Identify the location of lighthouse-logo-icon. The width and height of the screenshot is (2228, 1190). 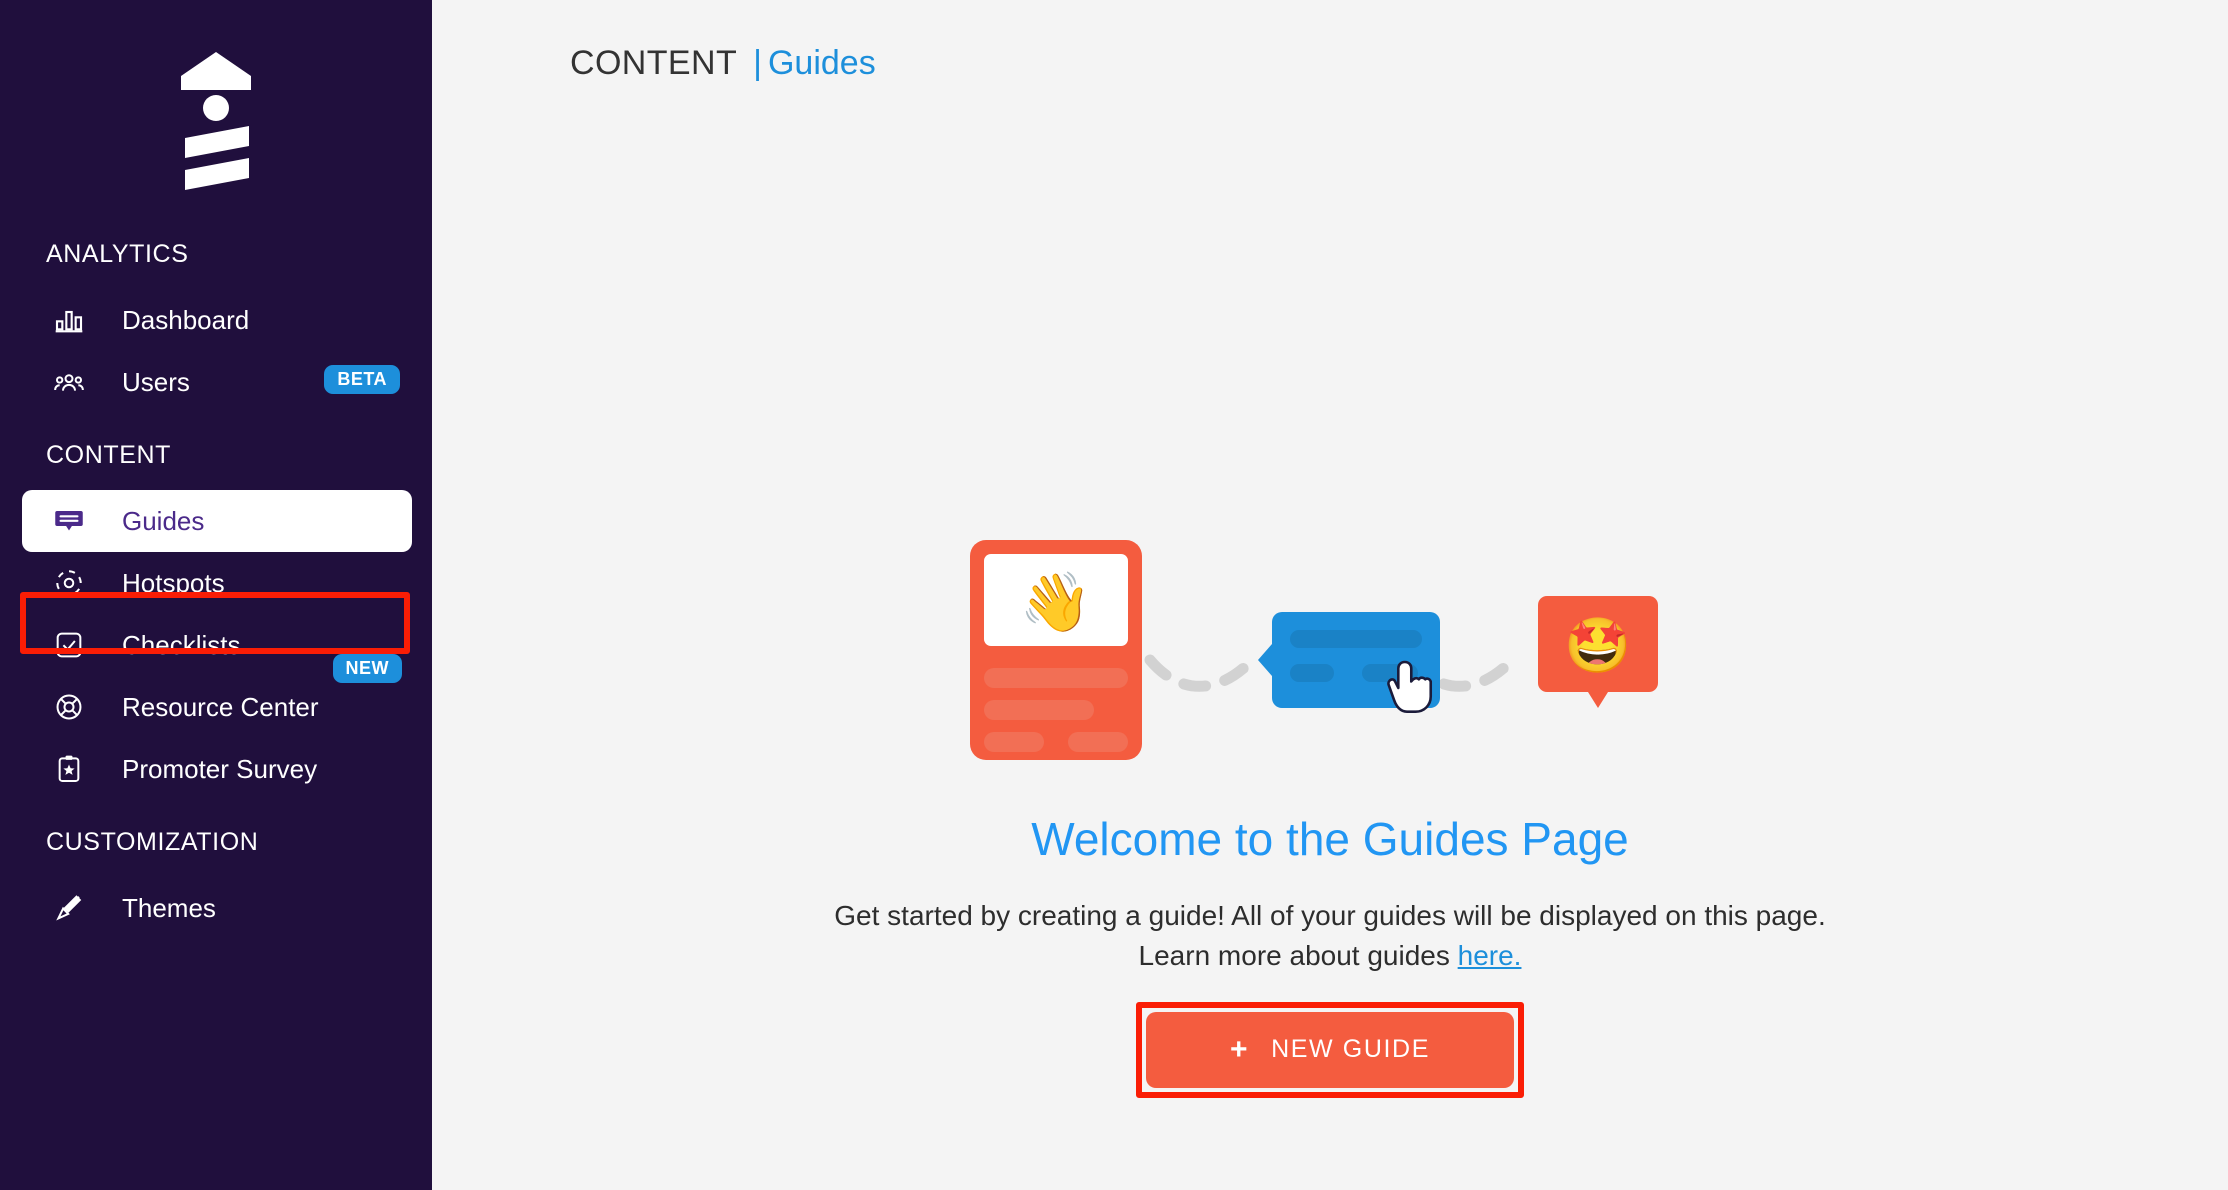
(216, 121).